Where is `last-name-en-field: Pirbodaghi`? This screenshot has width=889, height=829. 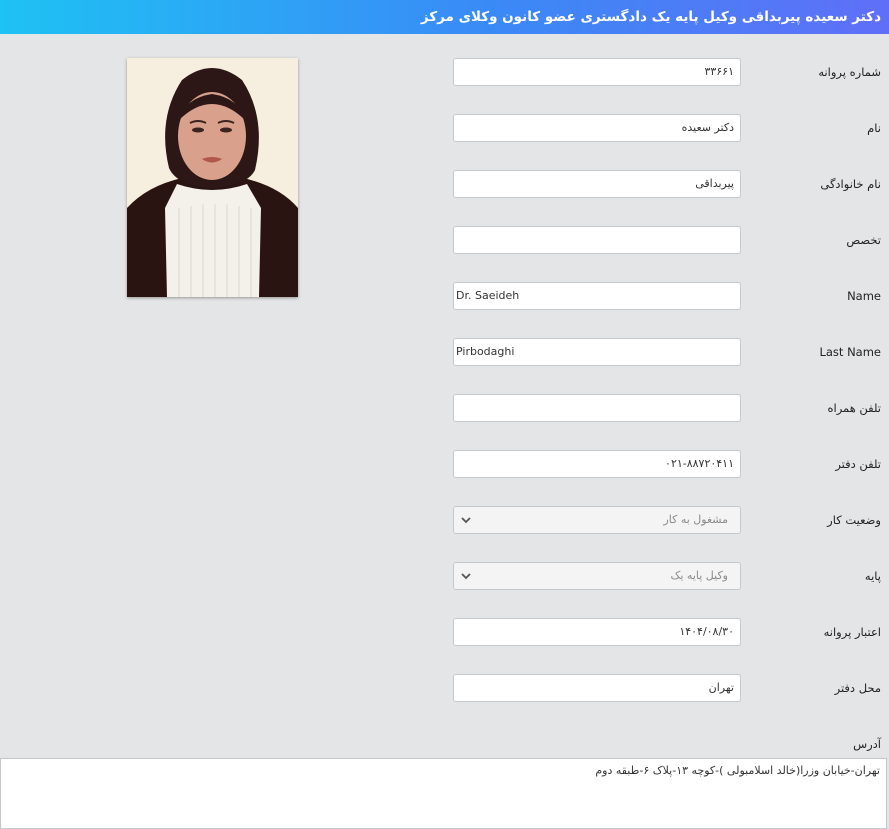
last-name-en-field: Pirbodaghi is located at coordinates (597, 352).